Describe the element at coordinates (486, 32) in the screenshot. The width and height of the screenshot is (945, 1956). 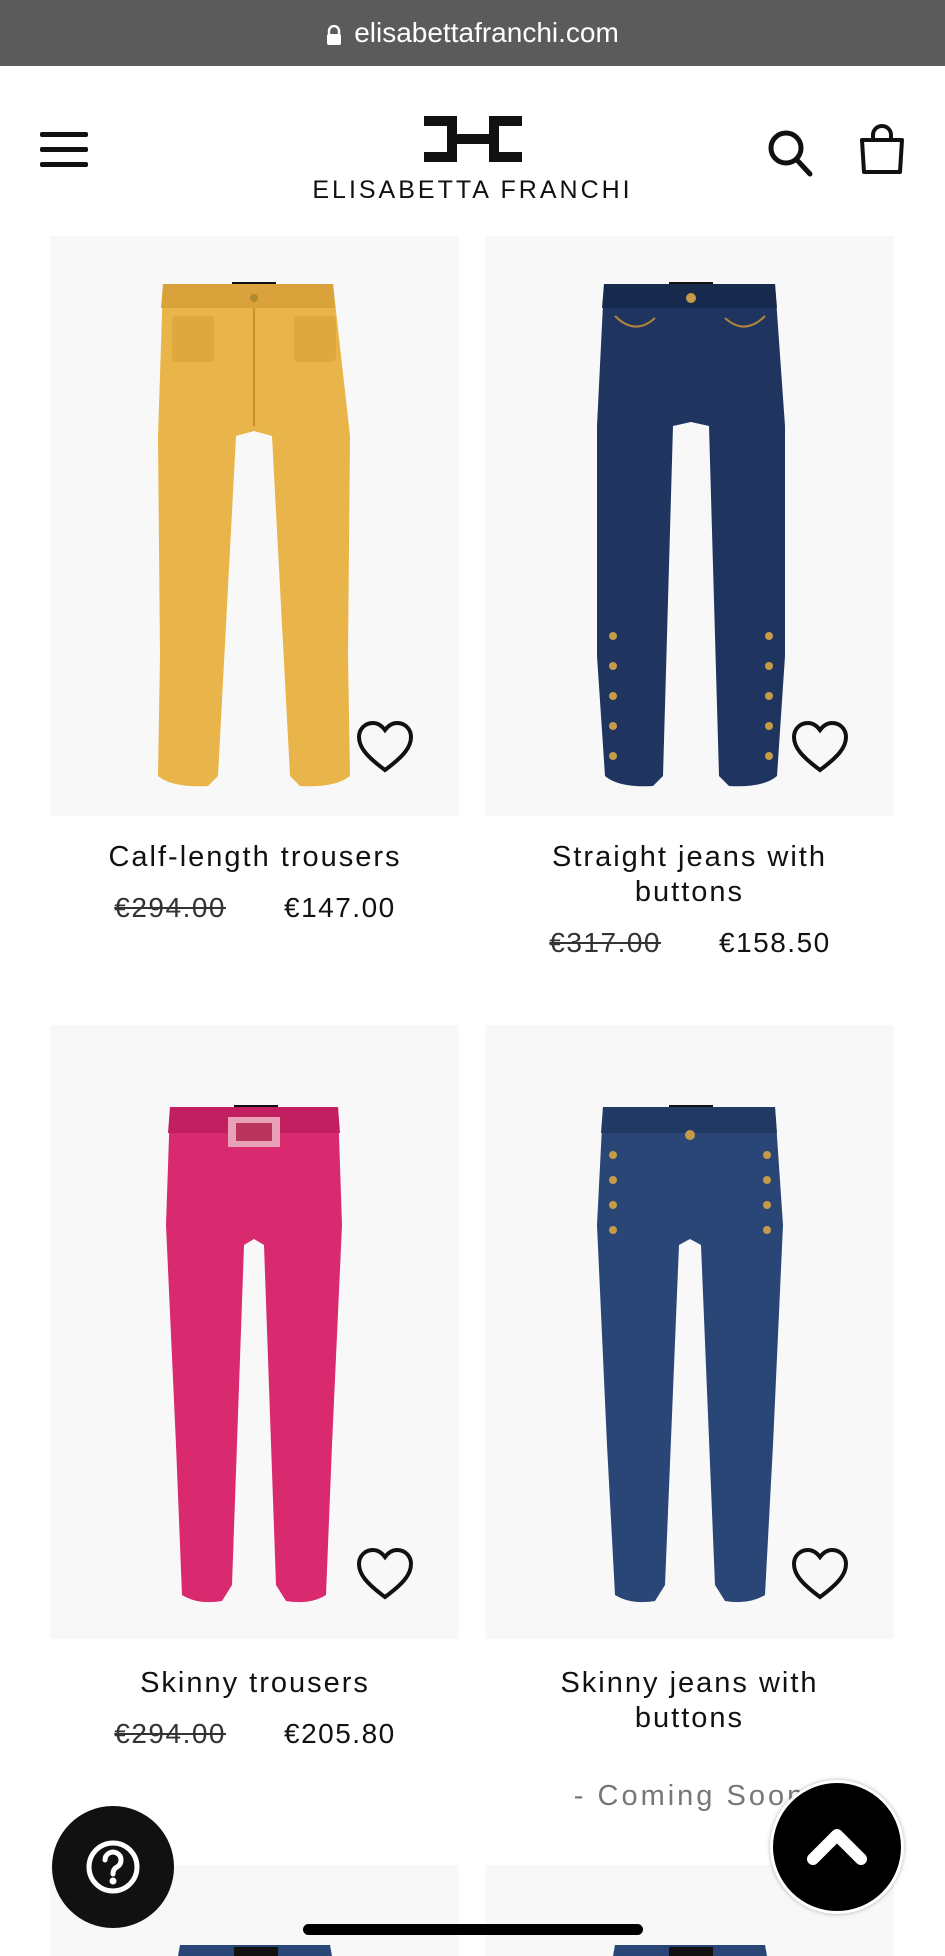
I see `url-text: elisabettafranchi.com` at that location.